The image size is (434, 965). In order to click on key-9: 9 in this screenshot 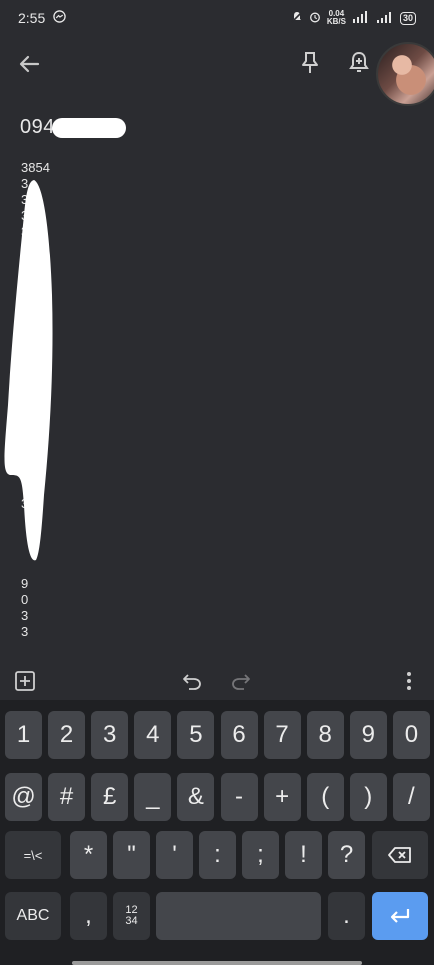, I will do `click(368, 735)`.